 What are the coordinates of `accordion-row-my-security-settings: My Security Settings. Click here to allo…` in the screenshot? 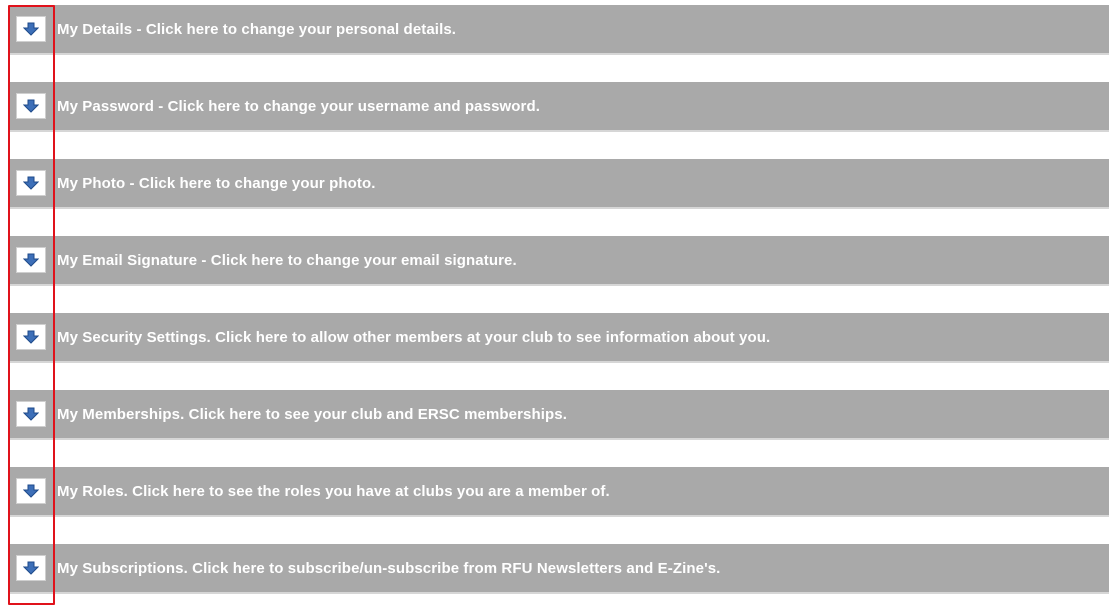 It's located at (559, 338).